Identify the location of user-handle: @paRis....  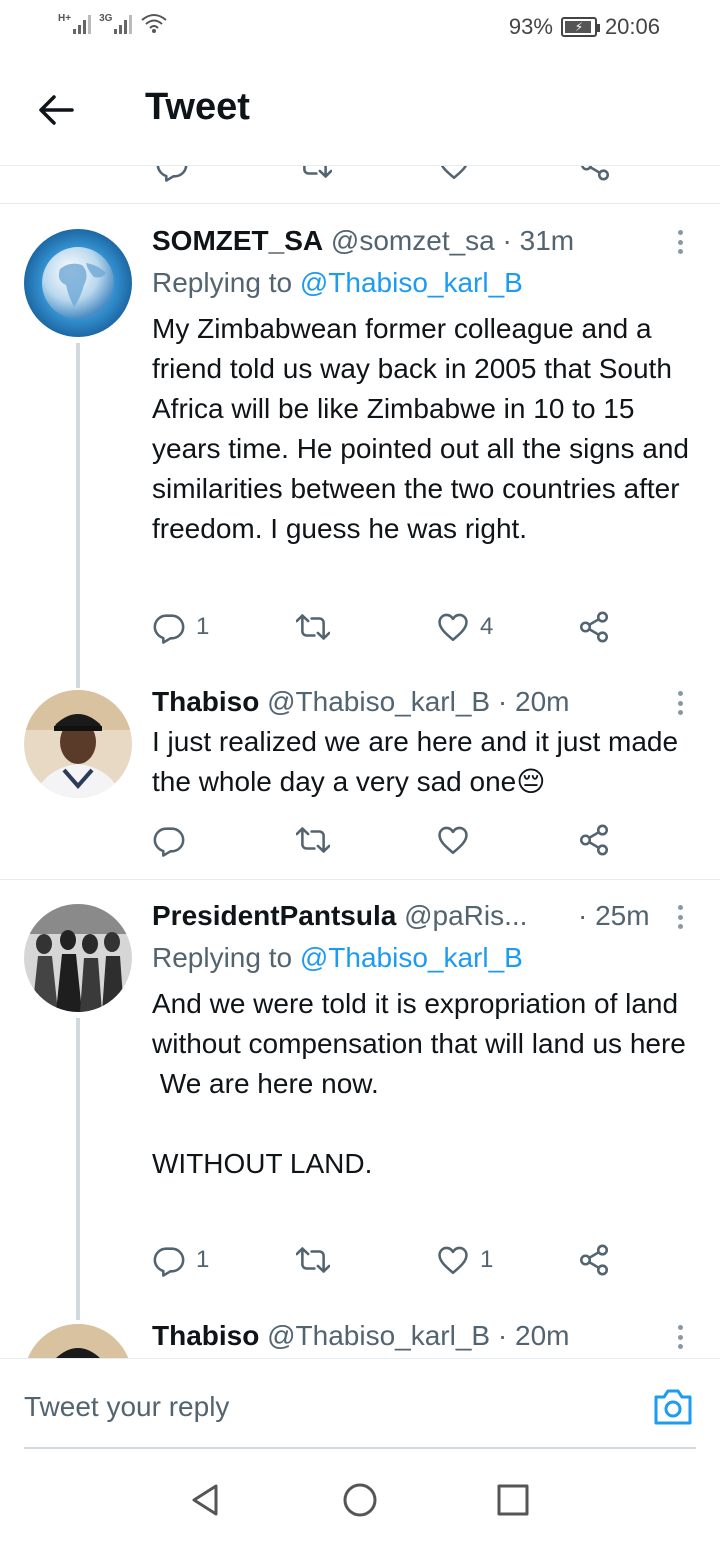
(465, 915).